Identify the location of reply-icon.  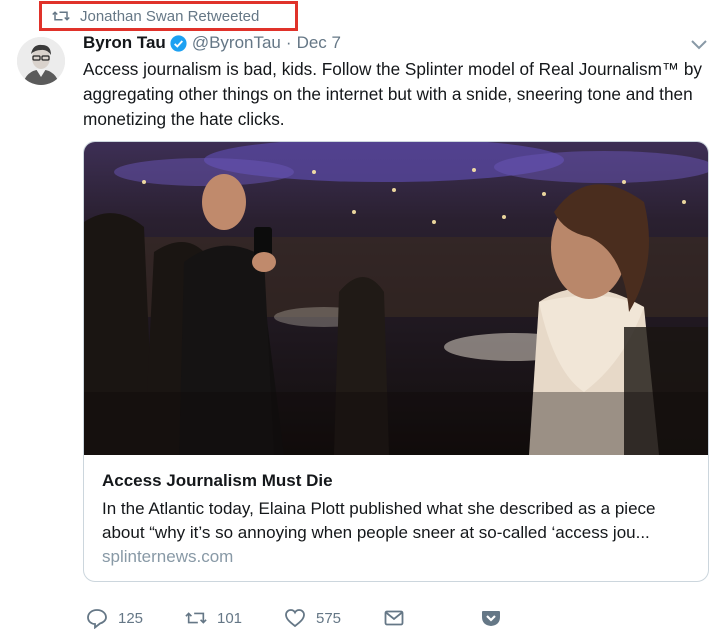
(97, 619).